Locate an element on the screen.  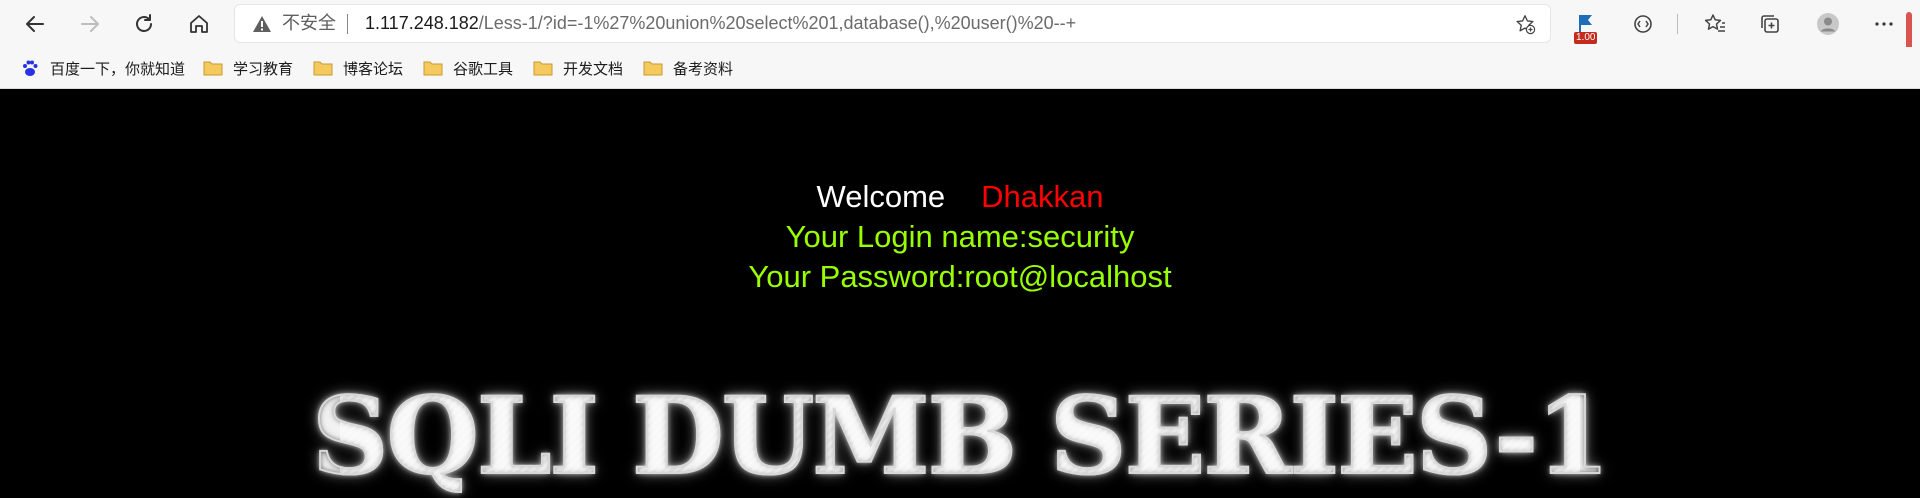
bookmark-label: 学习教育 is located at coordinates (263, 69).